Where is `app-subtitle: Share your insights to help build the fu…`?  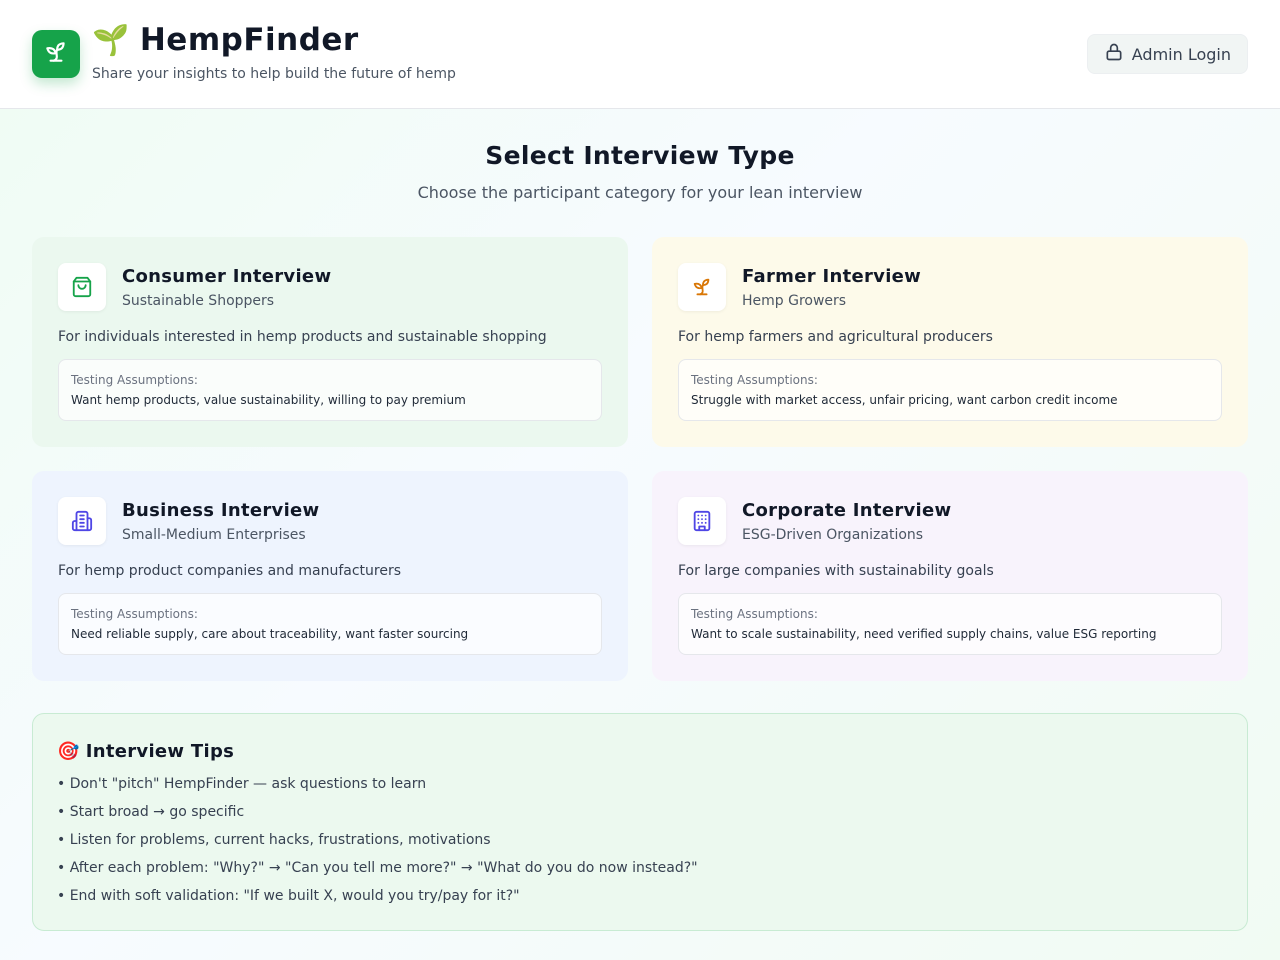
app-subtitle: Share your insights to help build the fu… is located at coordinates (274, 74).